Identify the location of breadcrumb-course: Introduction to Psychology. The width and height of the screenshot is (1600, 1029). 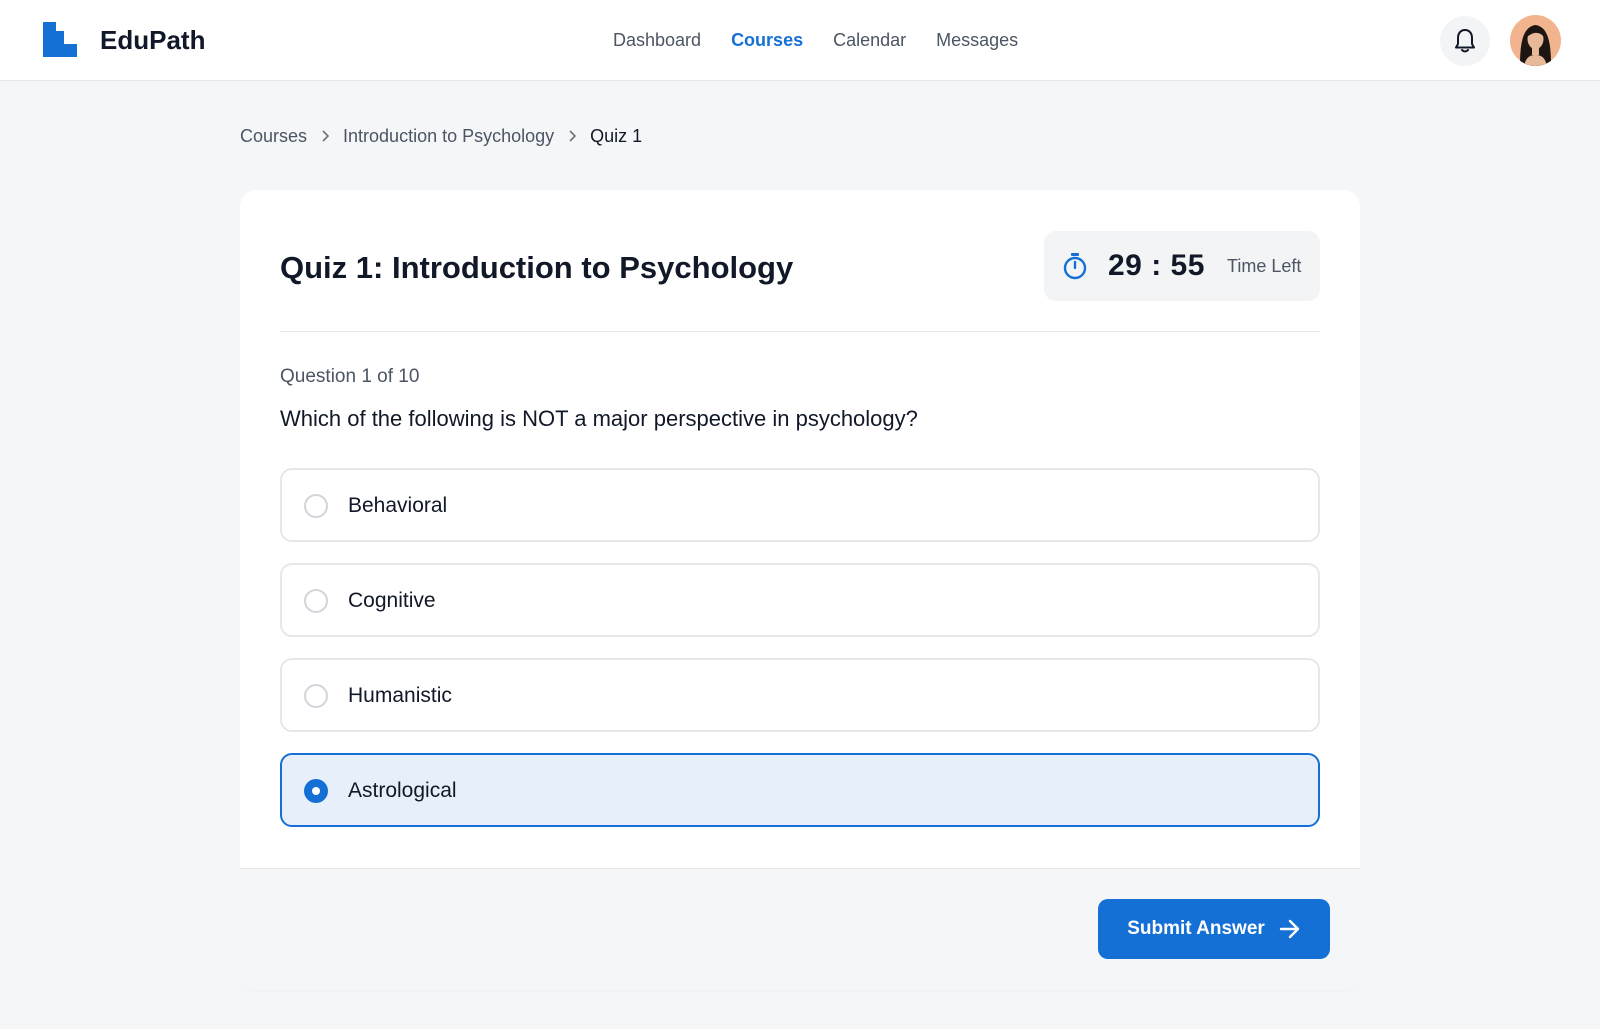
(448, 136).